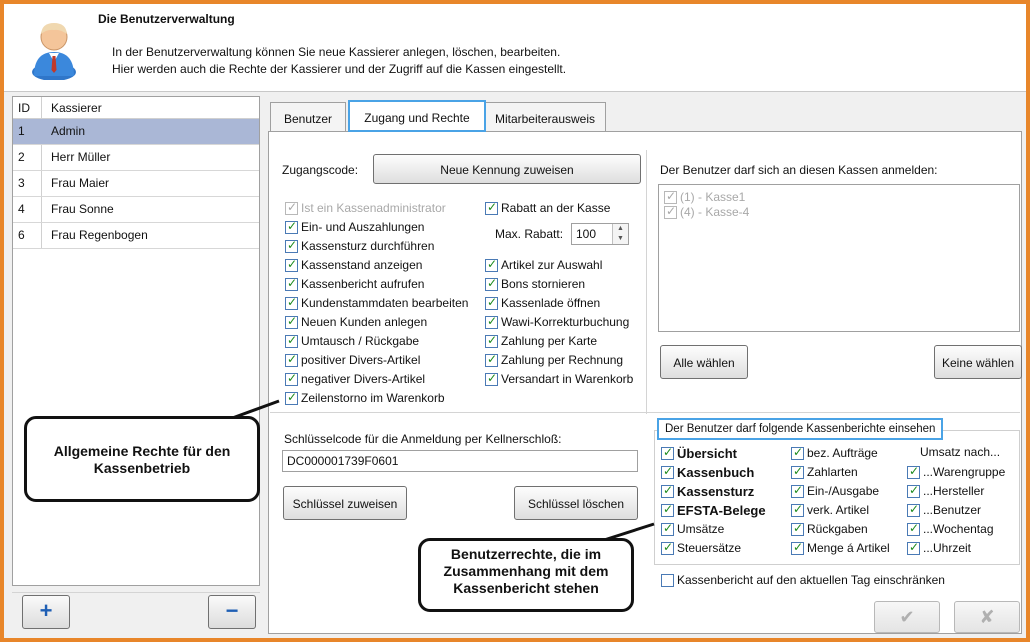  I want to click on max-discount-spinner: 100 ▲ ▼, so click(600, 234).